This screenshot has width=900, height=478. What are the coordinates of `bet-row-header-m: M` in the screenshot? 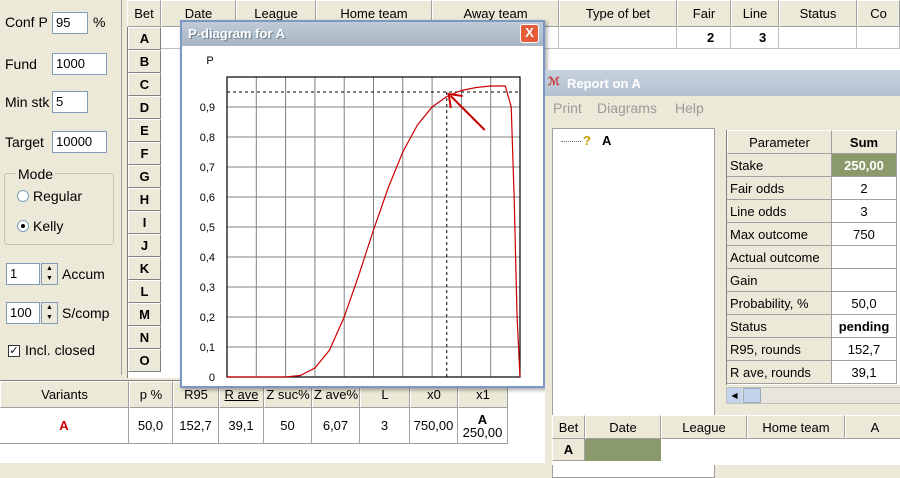 It's located at (144, 314).